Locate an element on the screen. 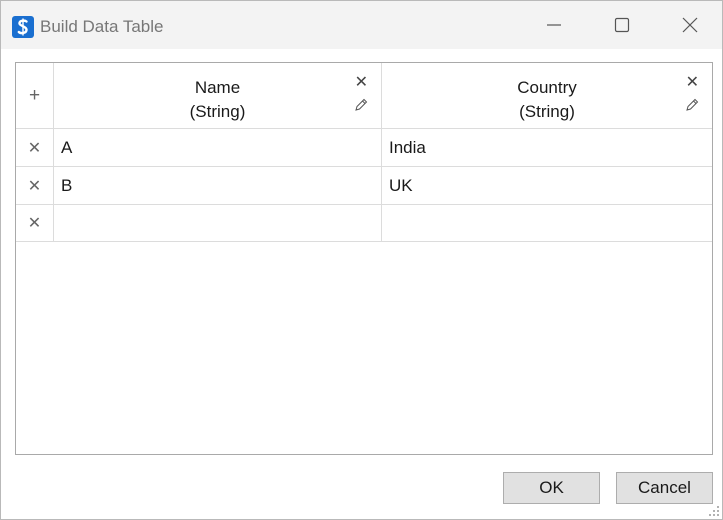 Image resolution: width=723 pixels, height=520 pixels. cell-value: B is located at coordinates (67, 185).